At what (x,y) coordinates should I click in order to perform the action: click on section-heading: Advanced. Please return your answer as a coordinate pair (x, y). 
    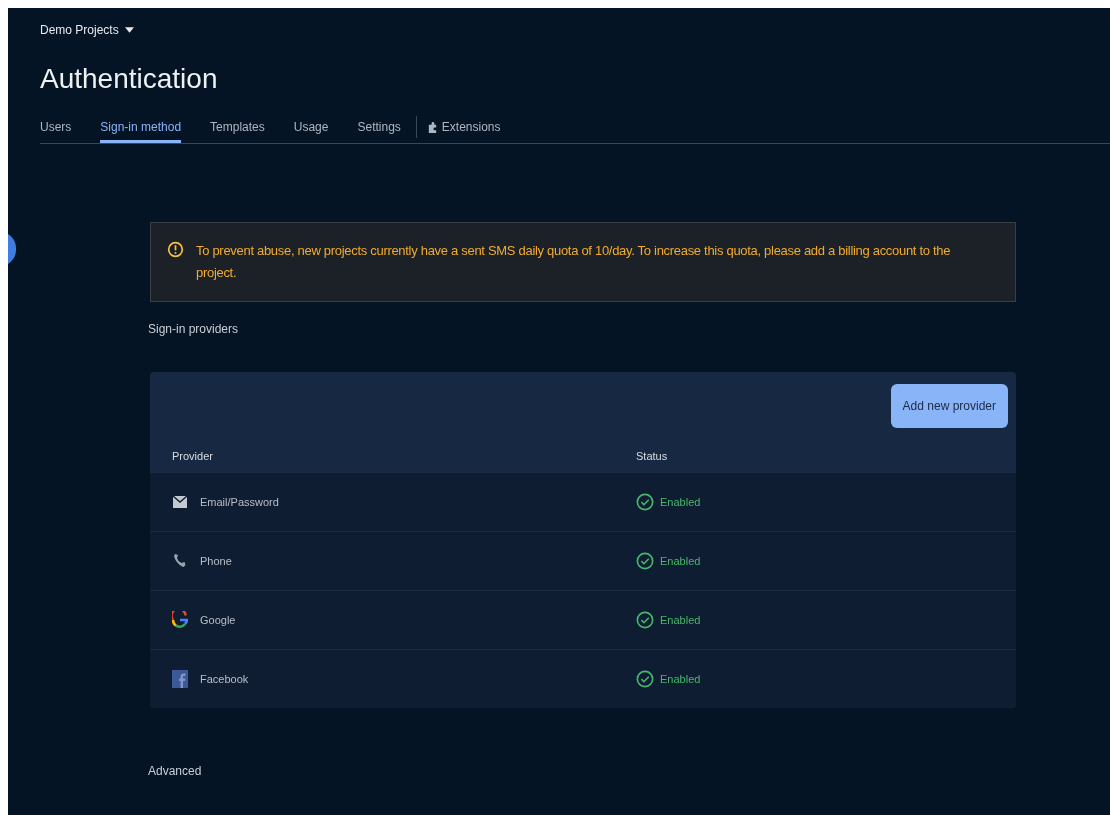
    Looking at the image, I should click on (175, 771).